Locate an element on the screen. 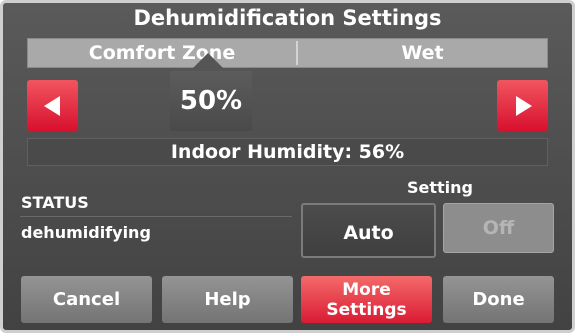 Image resolution: width=575 pixels, height=333 pixels. setpoint-value: 50% is located at coordinates (211, 101).